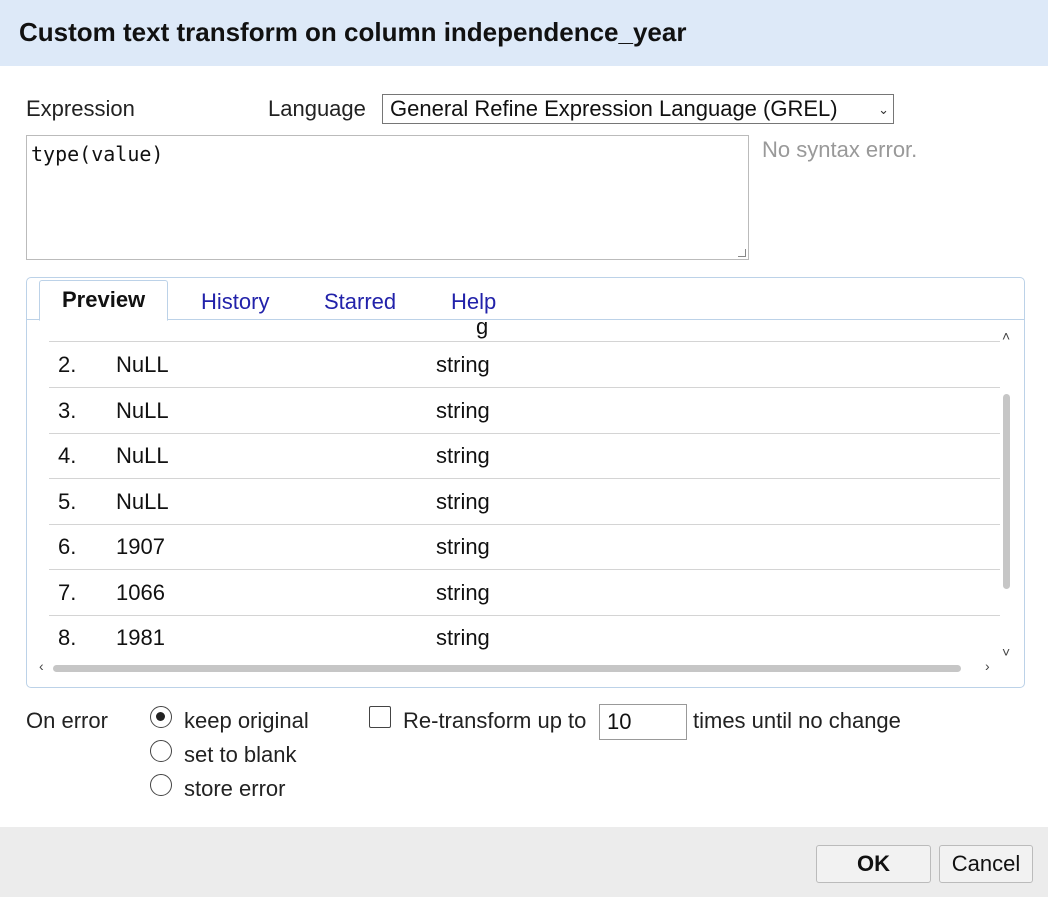 Image resolution: width=1048 pixels, height=897 pixels. I want to click on row-index: 7., so click(67, 592).